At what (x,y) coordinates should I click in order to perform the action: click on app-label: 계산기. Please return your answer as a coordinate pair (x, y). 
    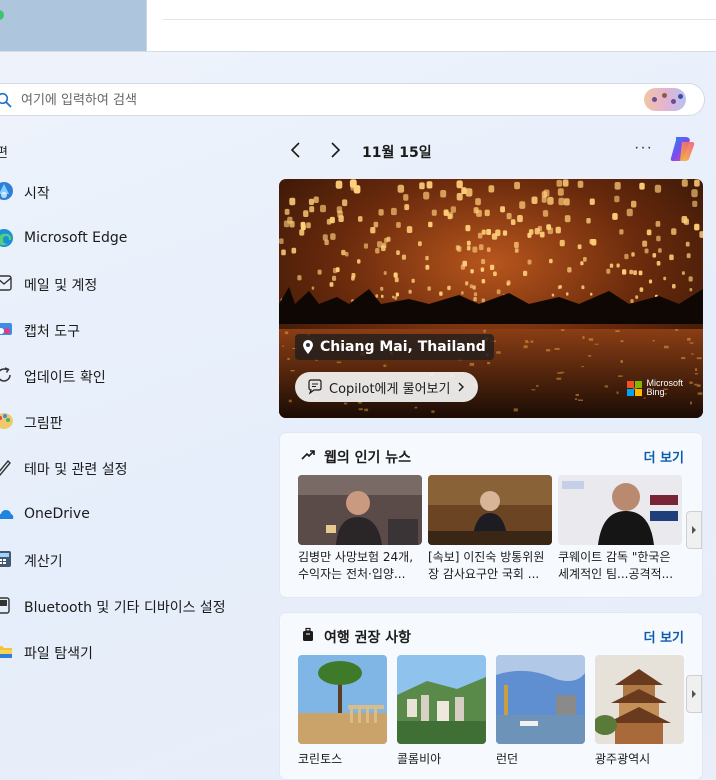
    Looking at the image, I should click on (43, 562).